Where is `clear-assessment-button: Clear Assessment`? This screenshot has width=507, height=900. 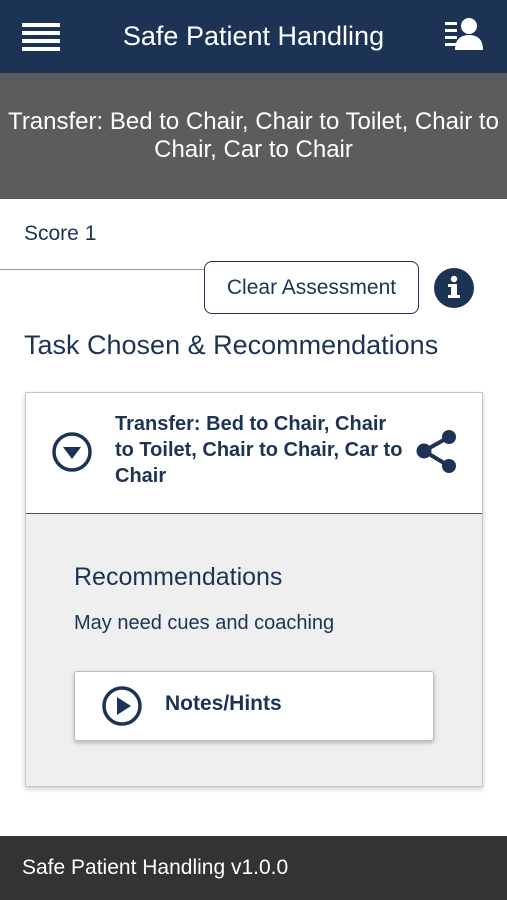 clear-assessment-button: Clear Assessment is located at coordinates (311, 287).